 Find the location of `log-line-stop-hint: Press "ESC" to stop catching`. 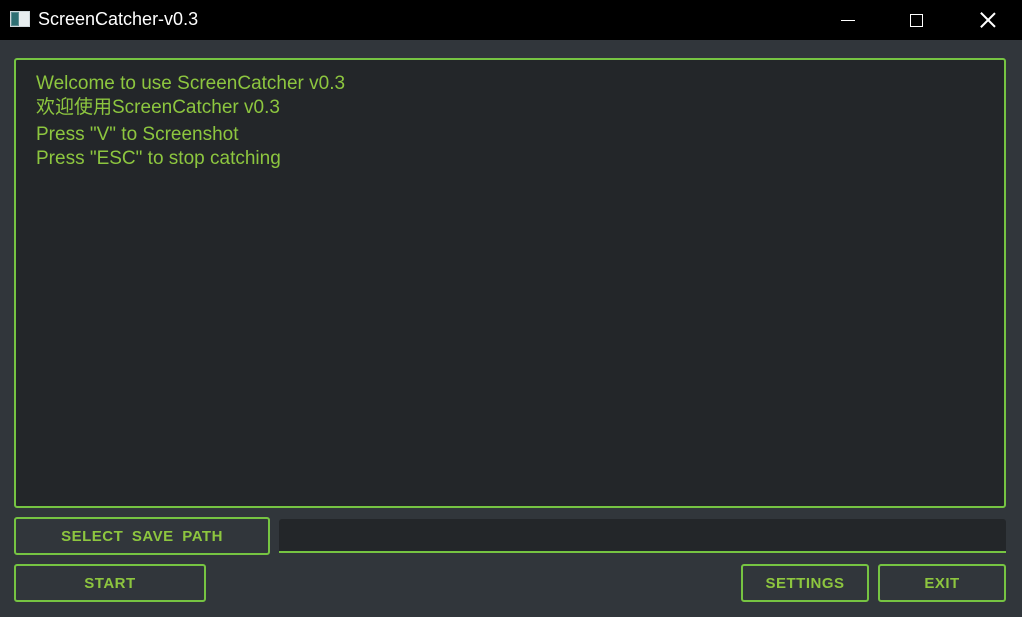

log-line-stop-hint: Press "ESC" to stop catching is located at coordinates (158, 158).